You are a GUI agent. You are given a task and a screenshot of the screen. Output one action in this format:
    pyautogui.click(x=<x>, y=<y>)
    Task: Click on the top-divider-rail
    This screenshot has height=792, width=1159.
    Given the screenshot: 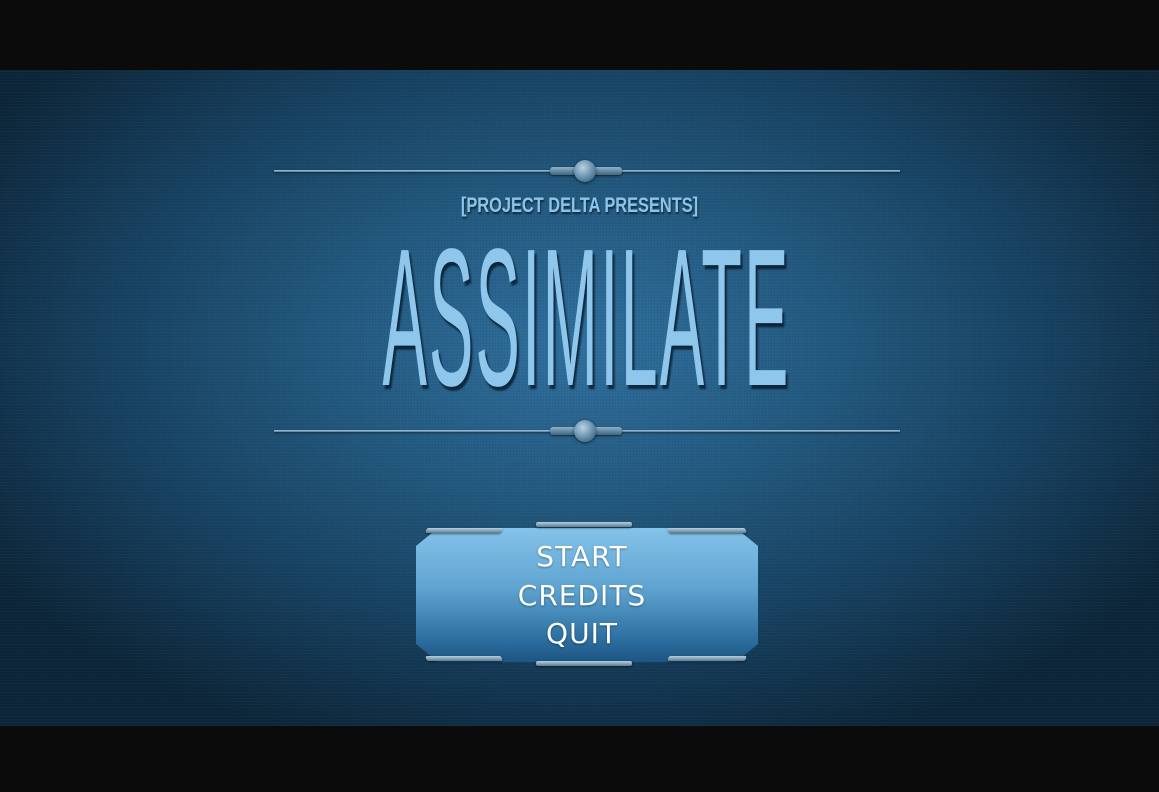 What is the action you would take?
    pyautogui.click(x=587, y=171)
    